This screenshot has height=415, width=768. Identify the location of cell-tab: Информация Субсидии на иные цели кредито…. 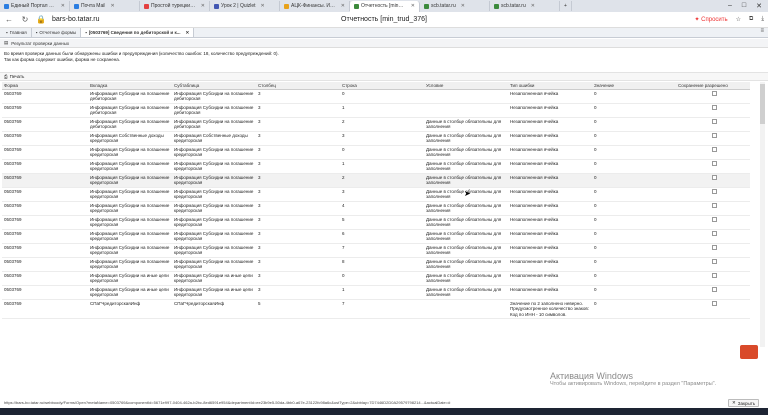
(130, 292).